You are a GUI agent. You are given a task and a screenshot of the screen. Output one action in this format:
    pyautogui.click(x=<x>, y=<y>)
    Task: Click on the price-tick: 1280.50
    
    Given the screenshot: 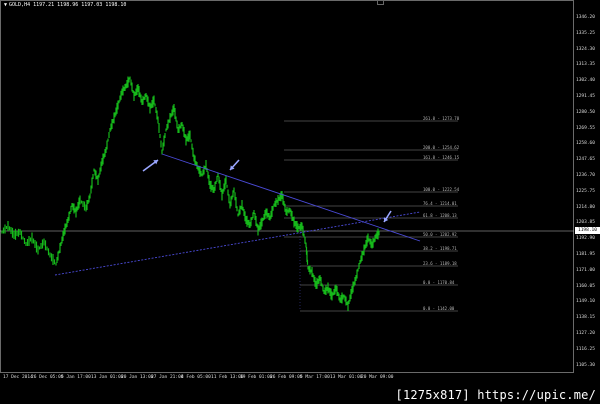 What is the action you would take?
    pyautogui.click(x=585, y=112)
    